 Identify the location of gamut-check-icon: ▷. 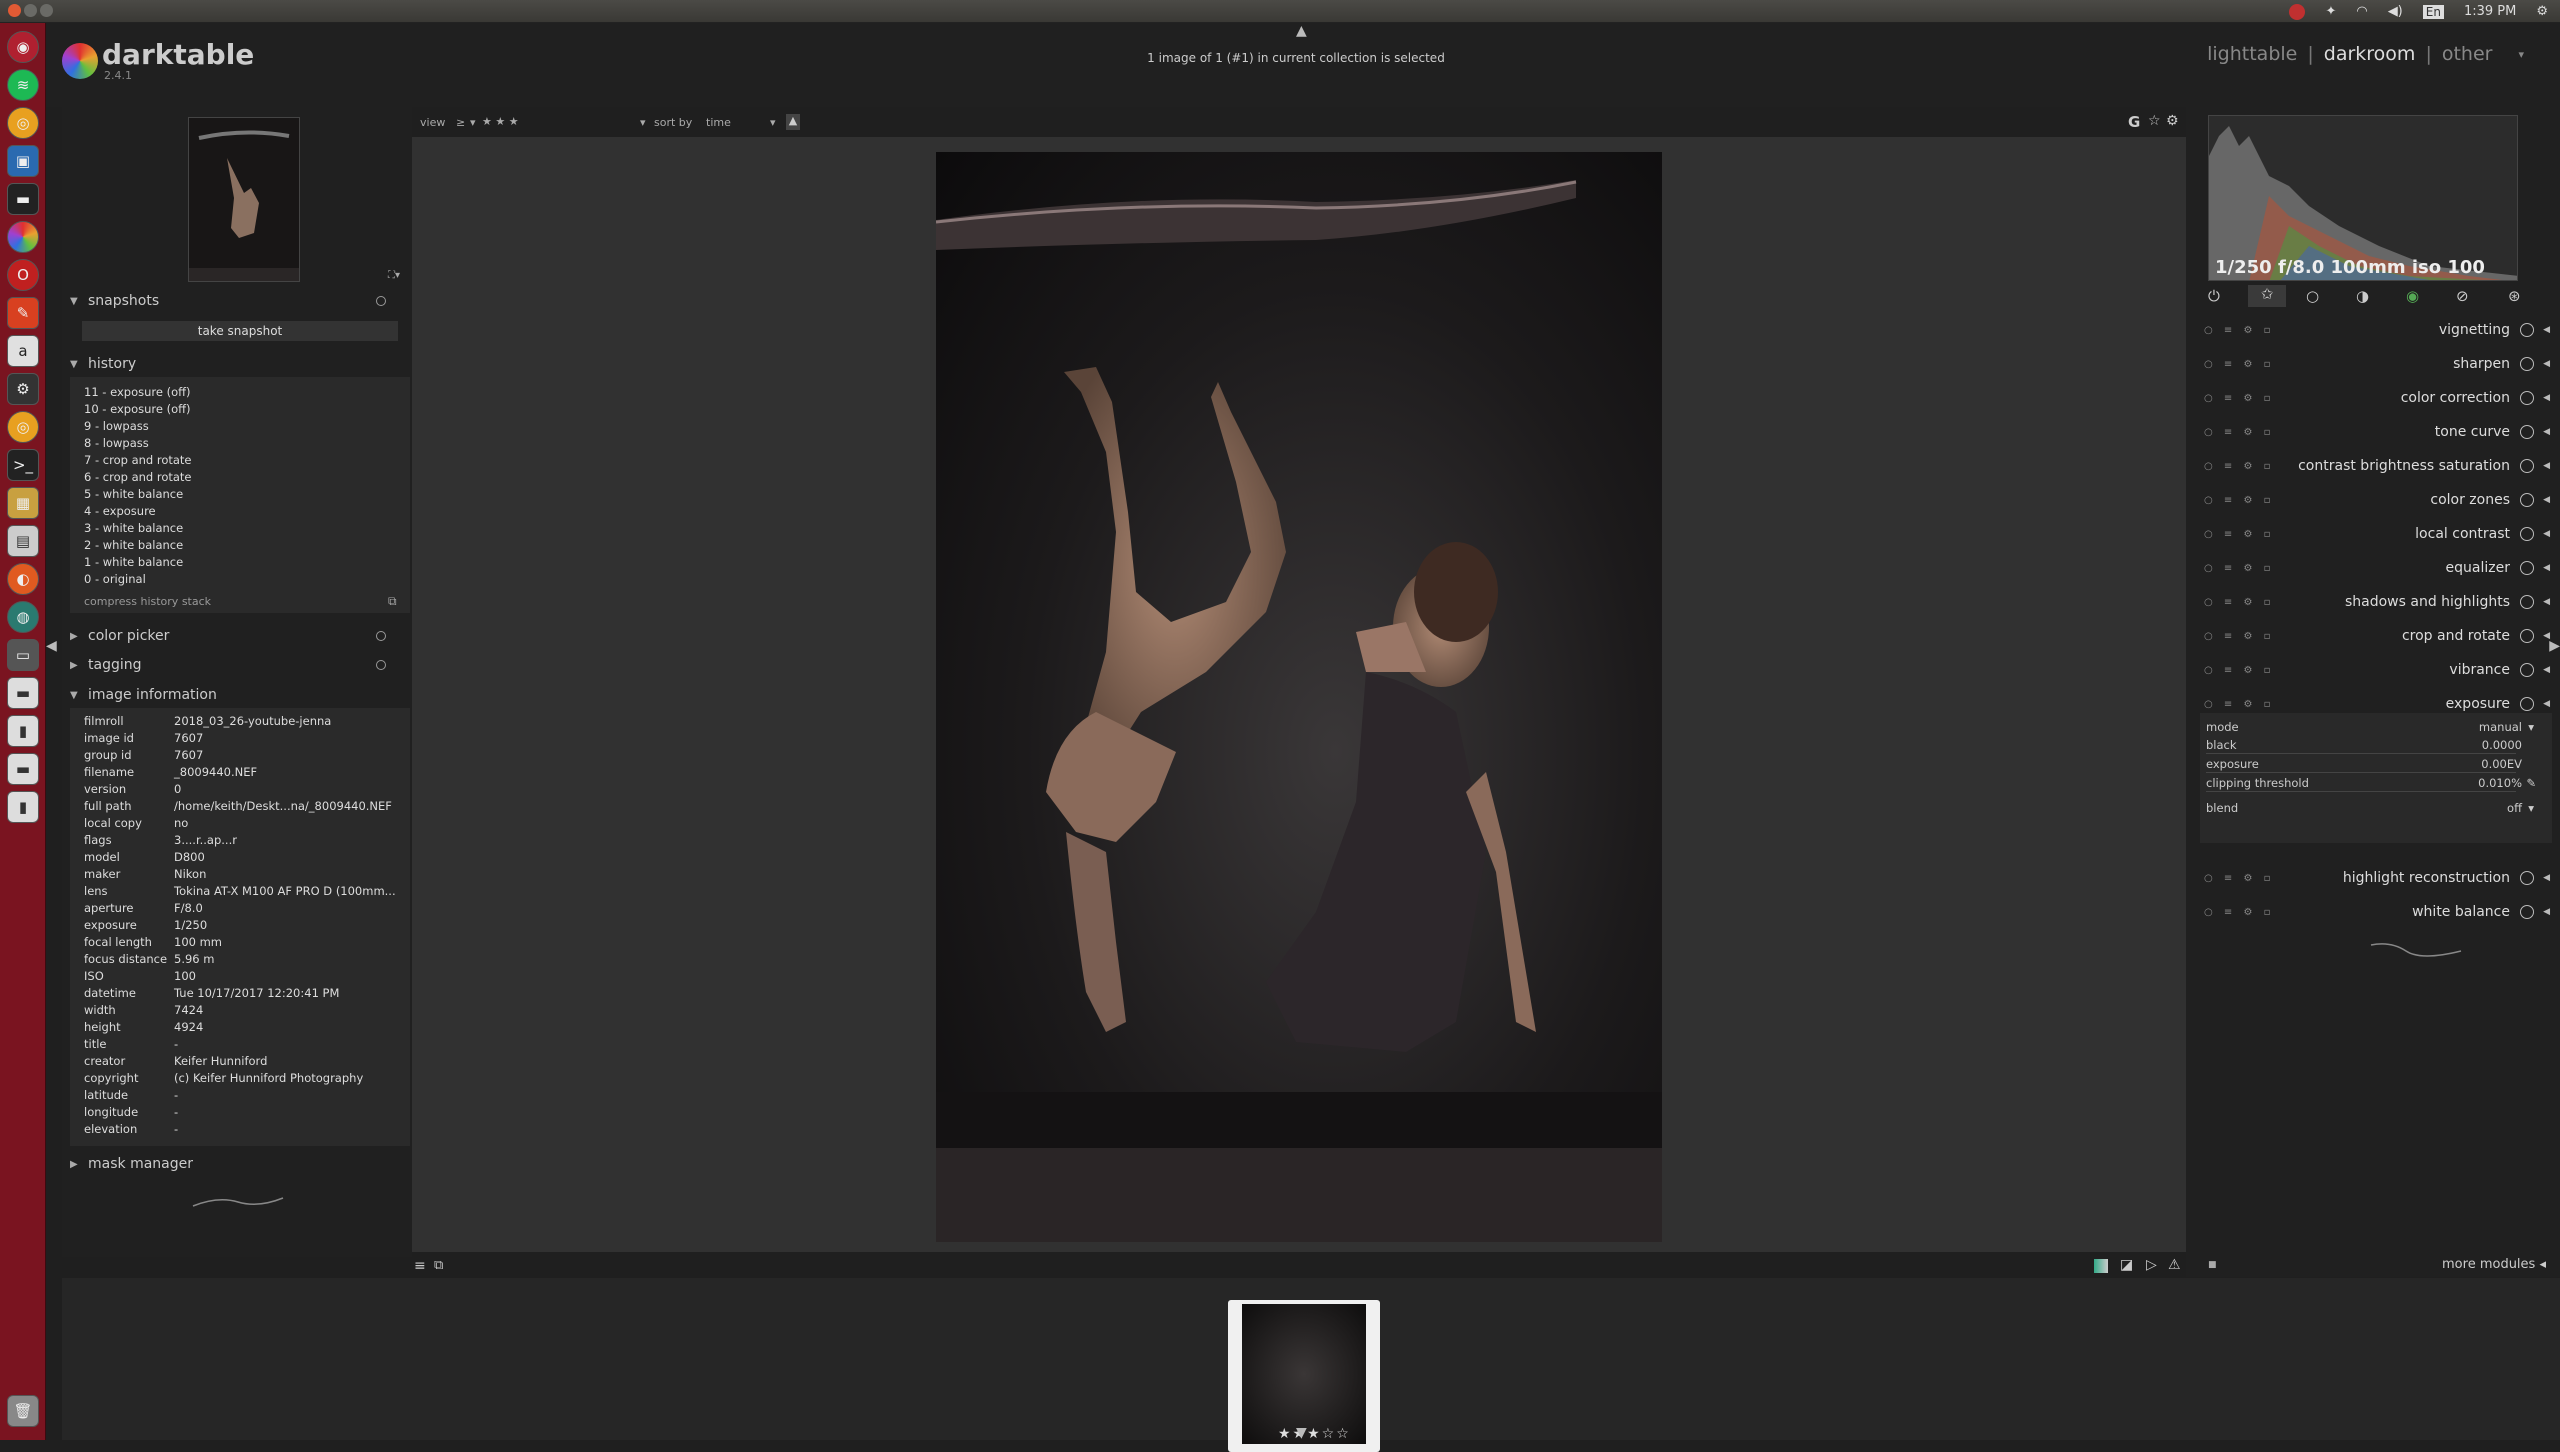
(2151, 1265).